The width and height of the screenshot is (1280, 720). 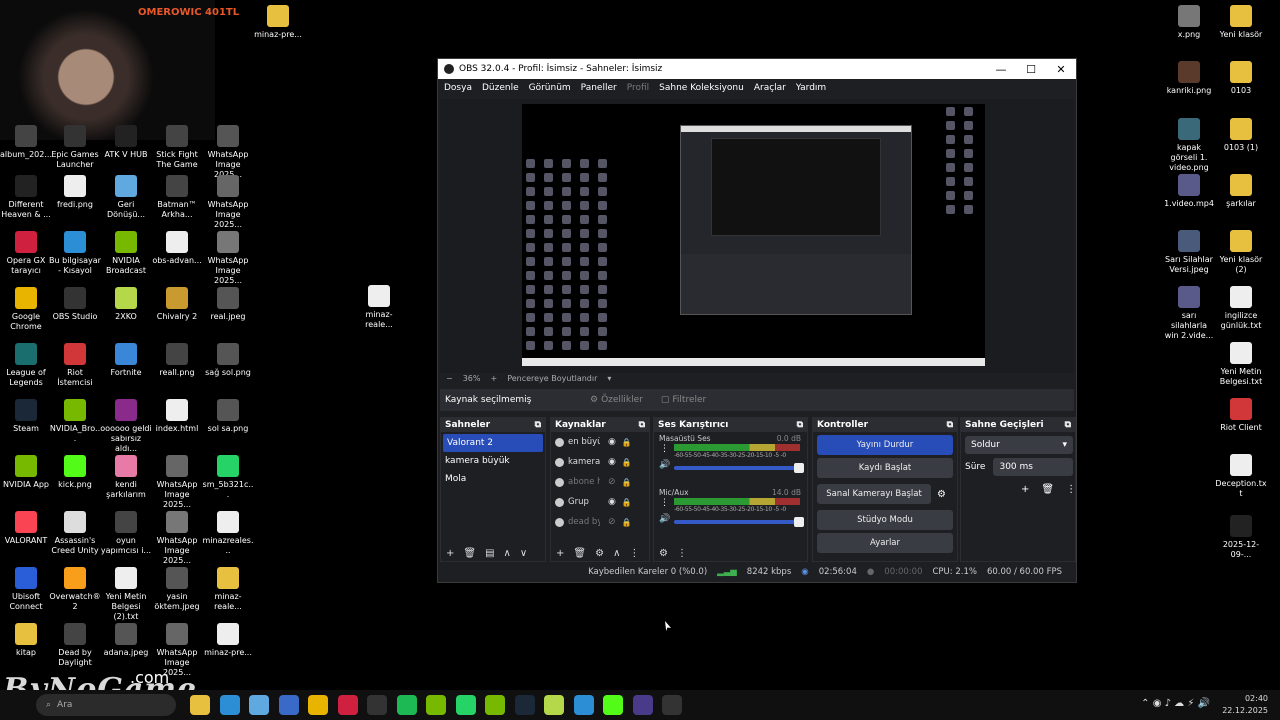 I want to click on speaker-icon: 🔊, so click(x=664, y=465).